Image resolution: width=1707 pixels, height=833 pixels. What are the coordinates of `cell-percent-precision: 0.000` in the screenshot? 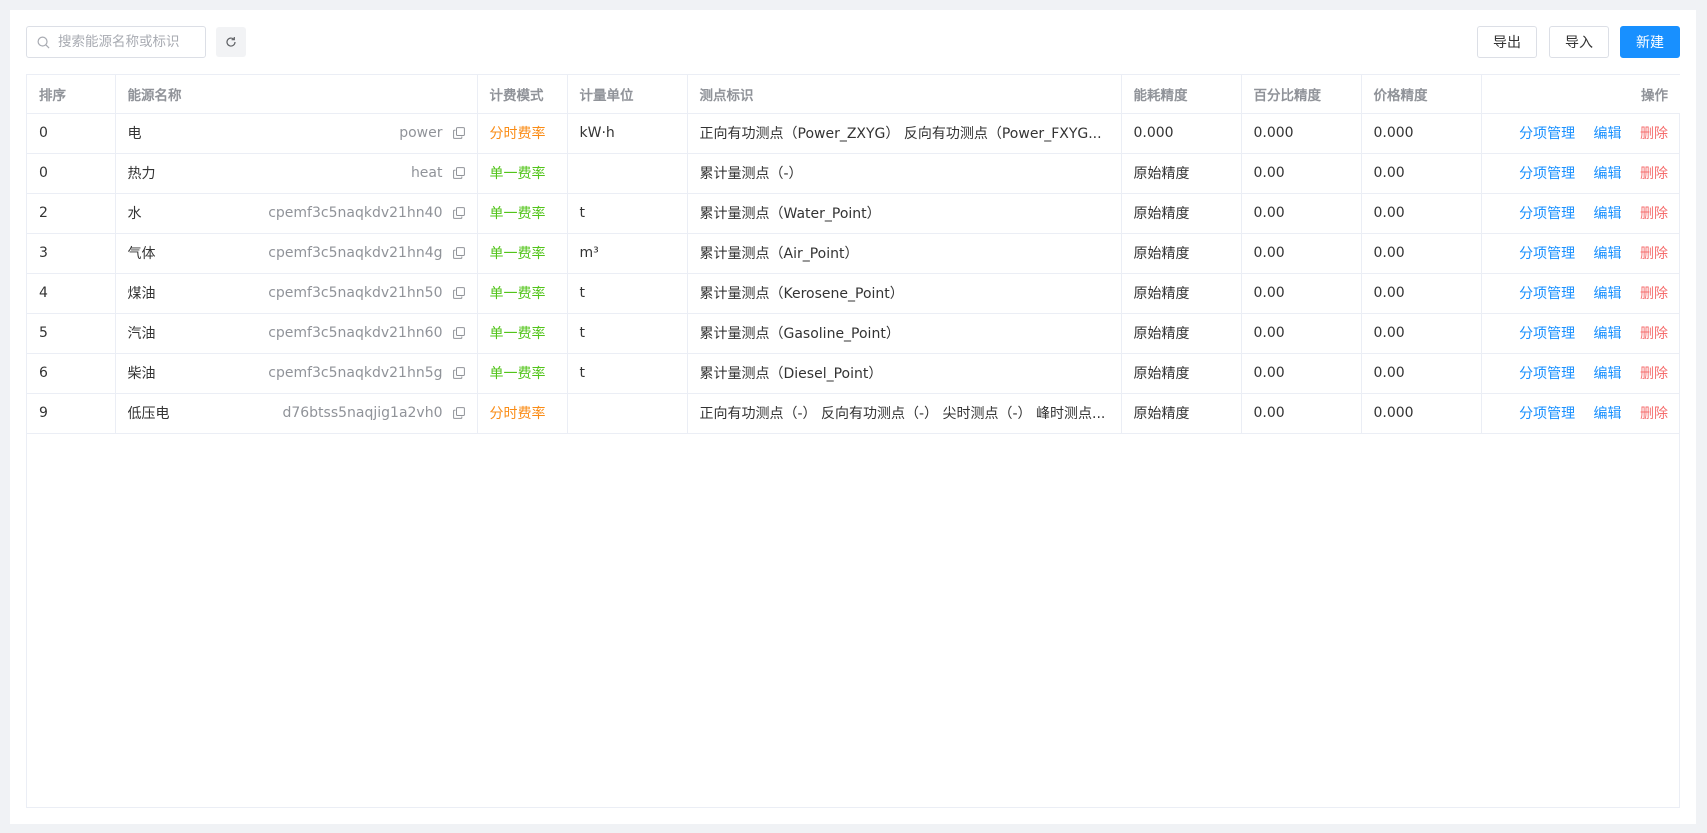 It's located at (1301, 133).